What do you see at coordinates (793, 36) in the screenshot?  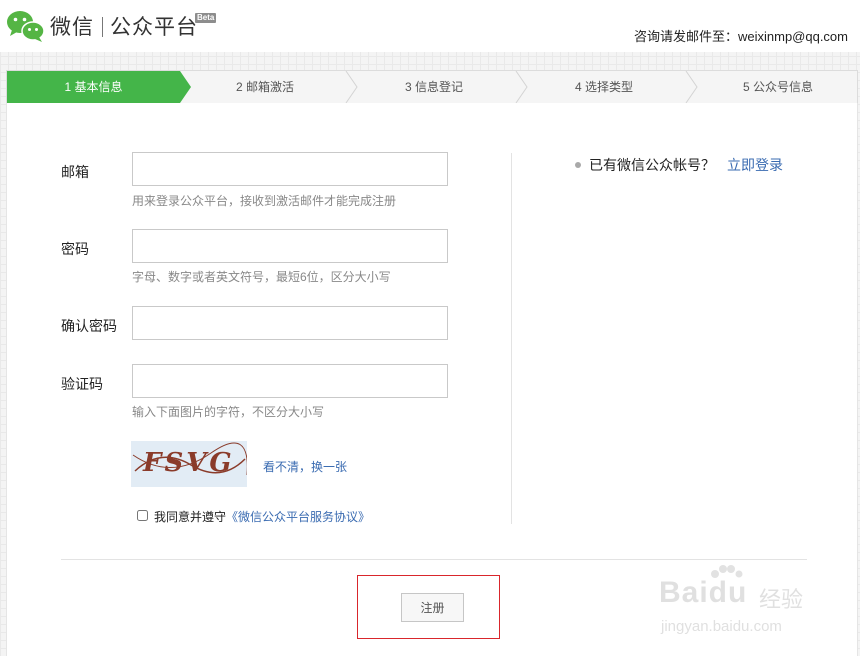 I see `contact-email: weixinmp@qq.com` at bounding box center [793, 36].